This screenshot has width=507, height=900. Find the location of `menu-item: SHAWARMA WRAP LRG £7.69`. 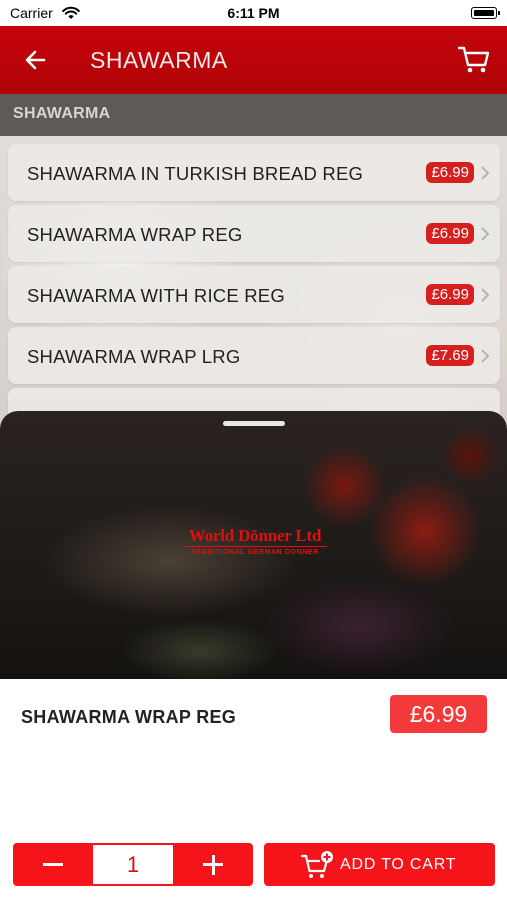

menu-item: SHAWARMA WRAP LRG £7.69 is located at coordinates (254, 355).